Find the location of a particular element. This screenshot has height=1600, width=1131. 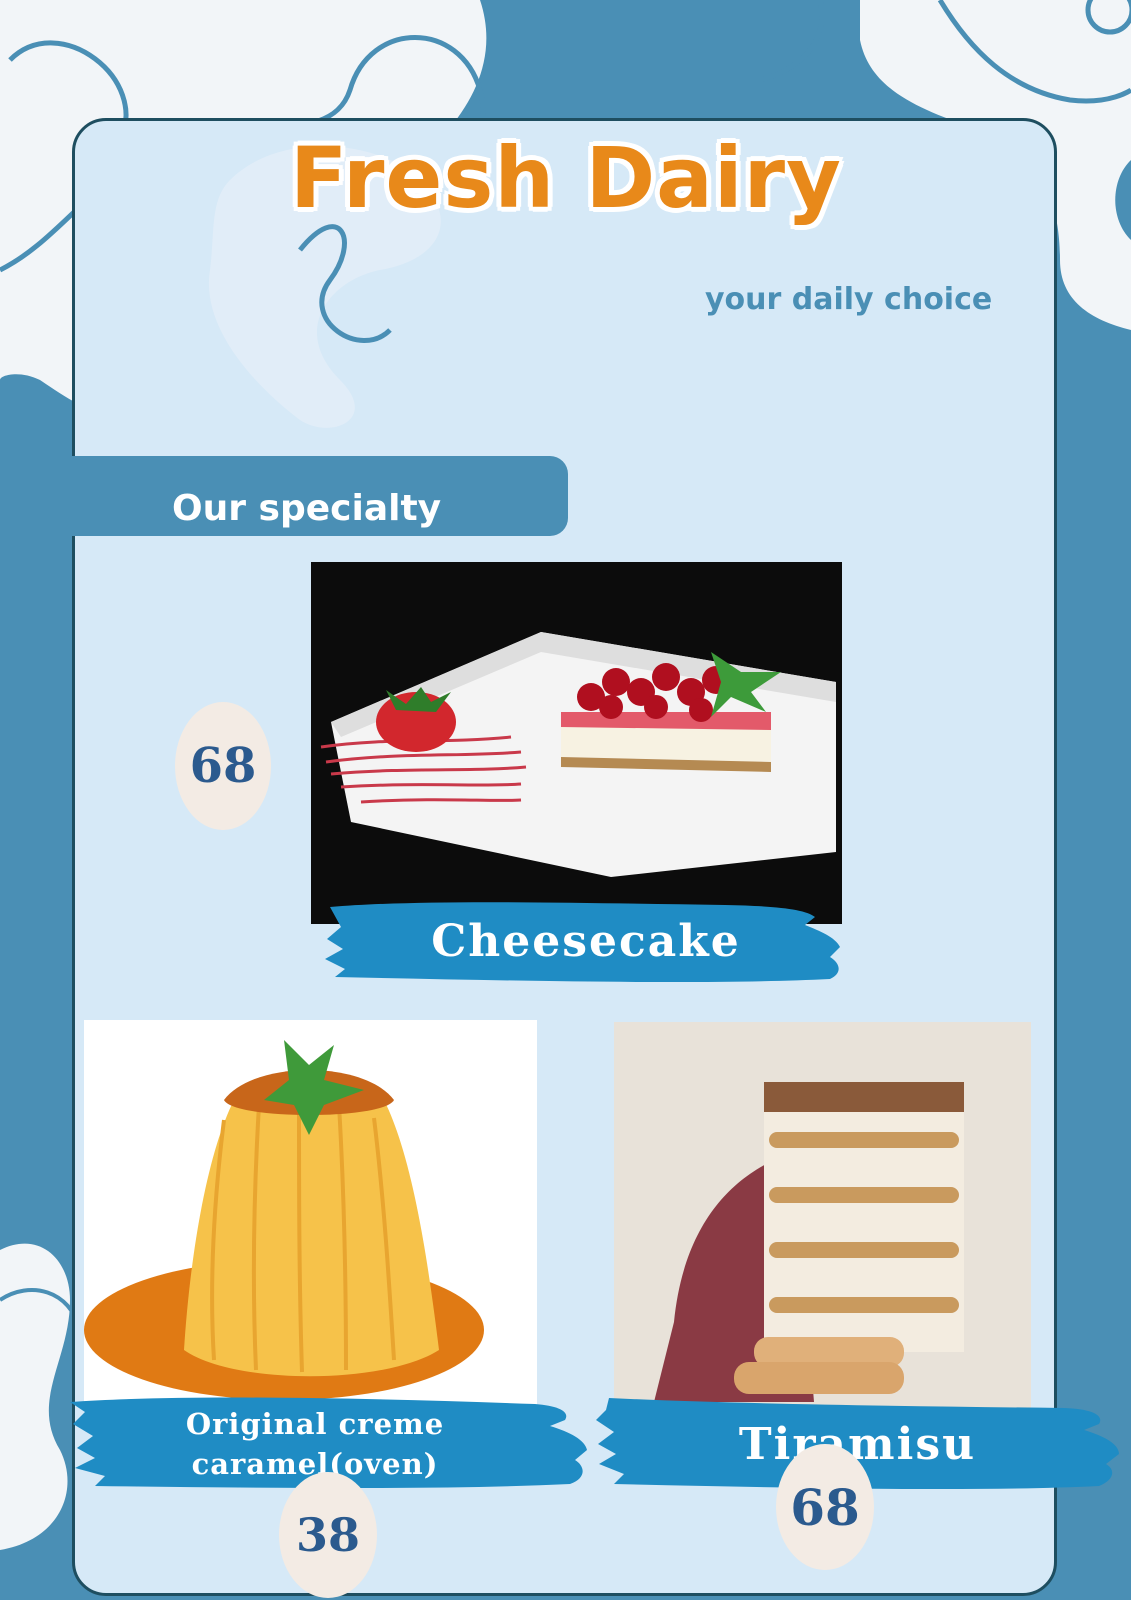

section-title: Our specialty is located at coordinates (307, 508).